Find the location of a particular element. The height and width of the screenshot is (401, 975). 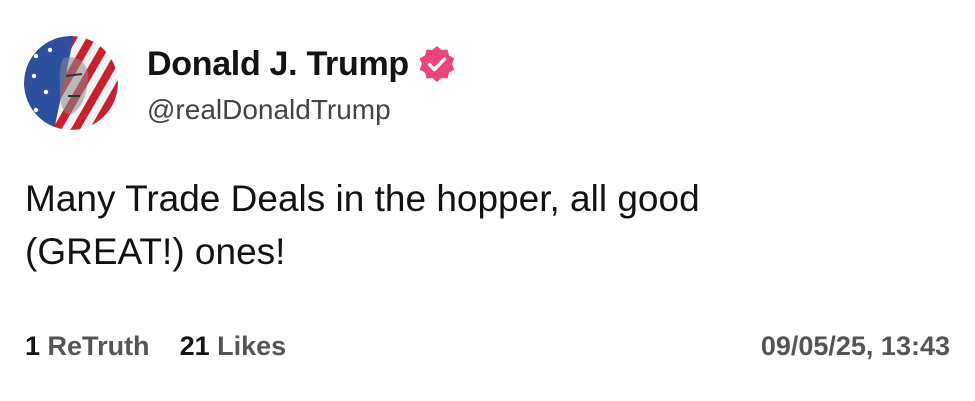

retruths-stat: 1 ReTruth is located at coordinates (87, 346).